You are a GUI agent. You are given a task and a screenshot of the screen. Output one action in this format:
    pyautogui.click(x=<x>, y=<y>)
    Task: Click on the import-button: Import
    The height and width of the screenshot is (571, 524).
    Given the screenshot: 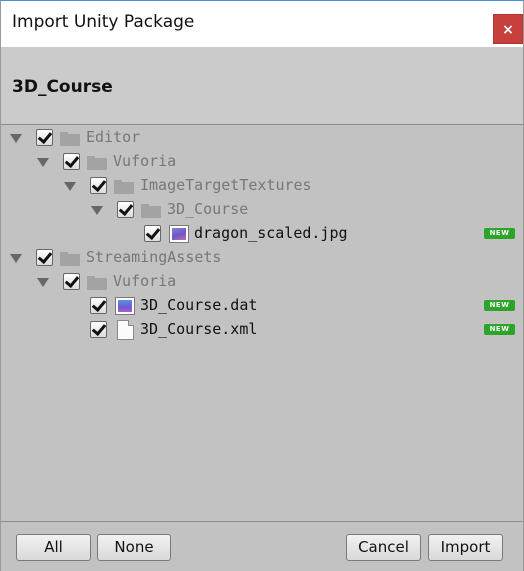 What is the action you would take?
    pyautogui.click(x=465, y=547)
    